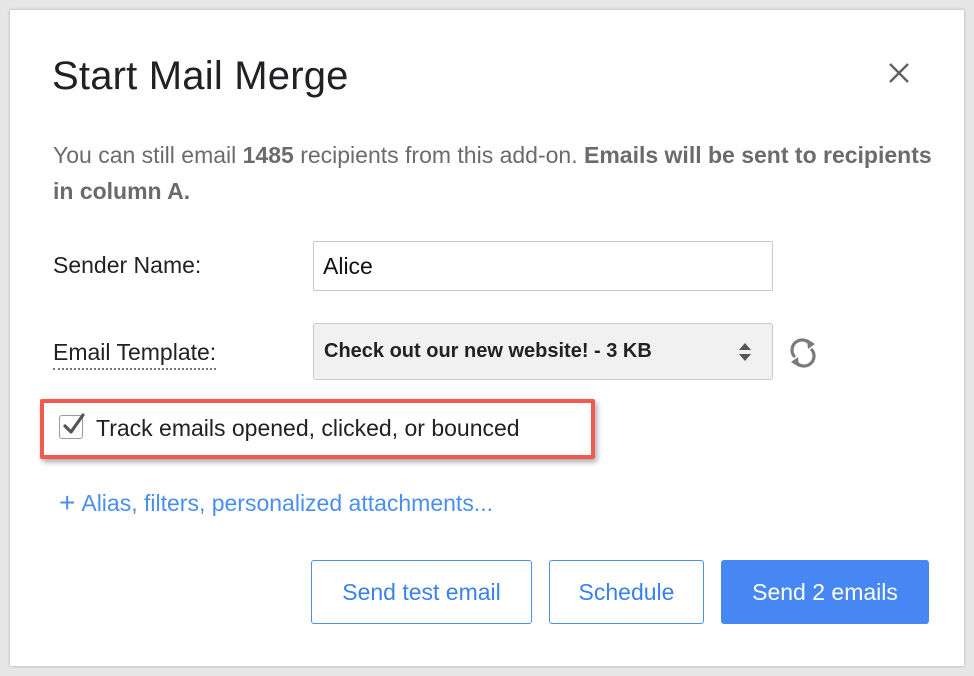  I want to click on up-down-arrows-icon, so click(745, 354).